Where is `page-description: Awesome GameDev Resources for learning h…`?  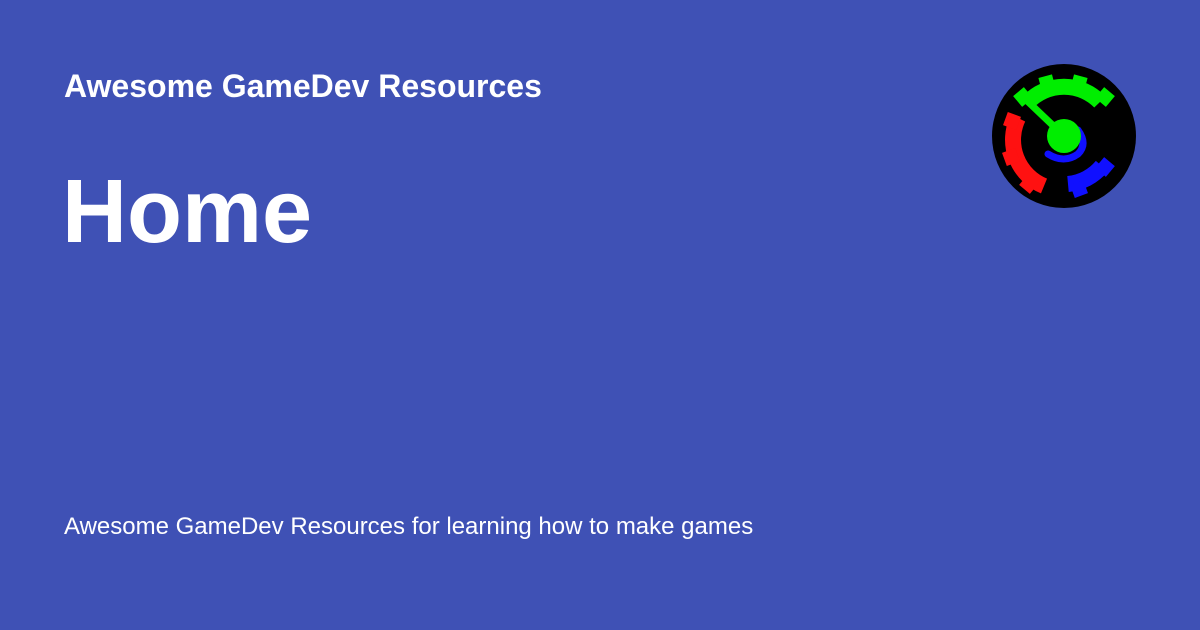
page-description: Awesome GameDev Resources for learning h… is located at coordinates (409, 526).